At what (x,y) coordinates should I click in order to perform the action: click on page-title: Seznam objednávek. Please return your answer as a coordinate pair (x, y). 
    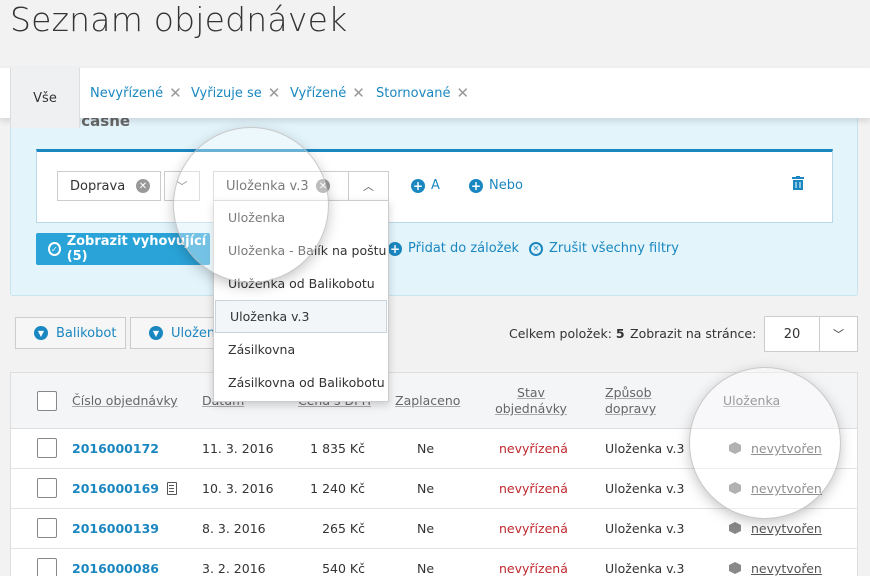
    Looking at the image, I should click on (179, 19).